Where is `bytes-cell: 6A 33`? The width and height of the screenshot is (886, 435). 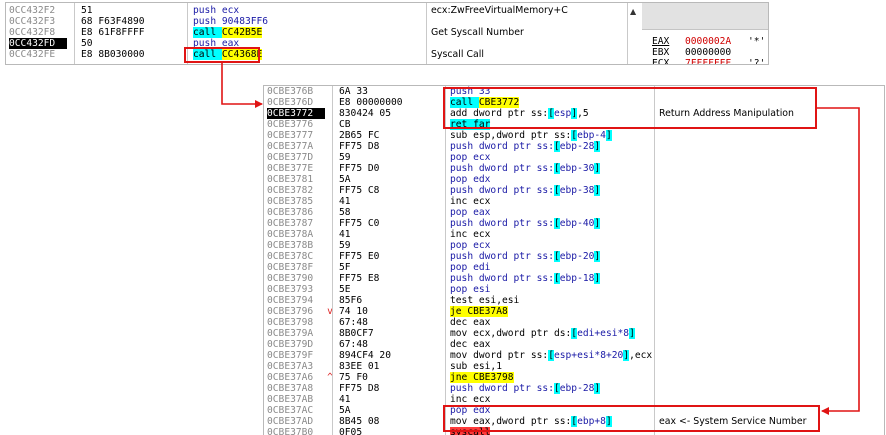
bytes-cell: 6A 33 is located at coordinates (353, 91).